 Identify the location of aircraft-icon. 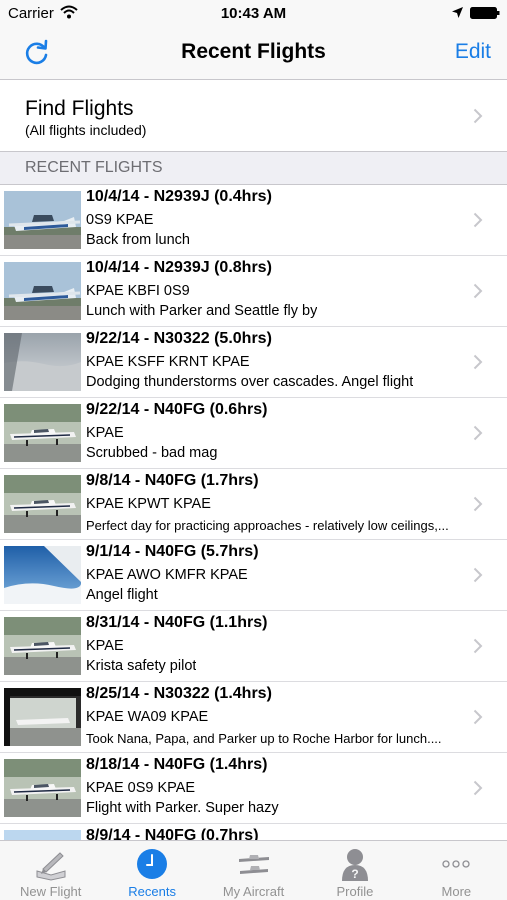
(253, 864).